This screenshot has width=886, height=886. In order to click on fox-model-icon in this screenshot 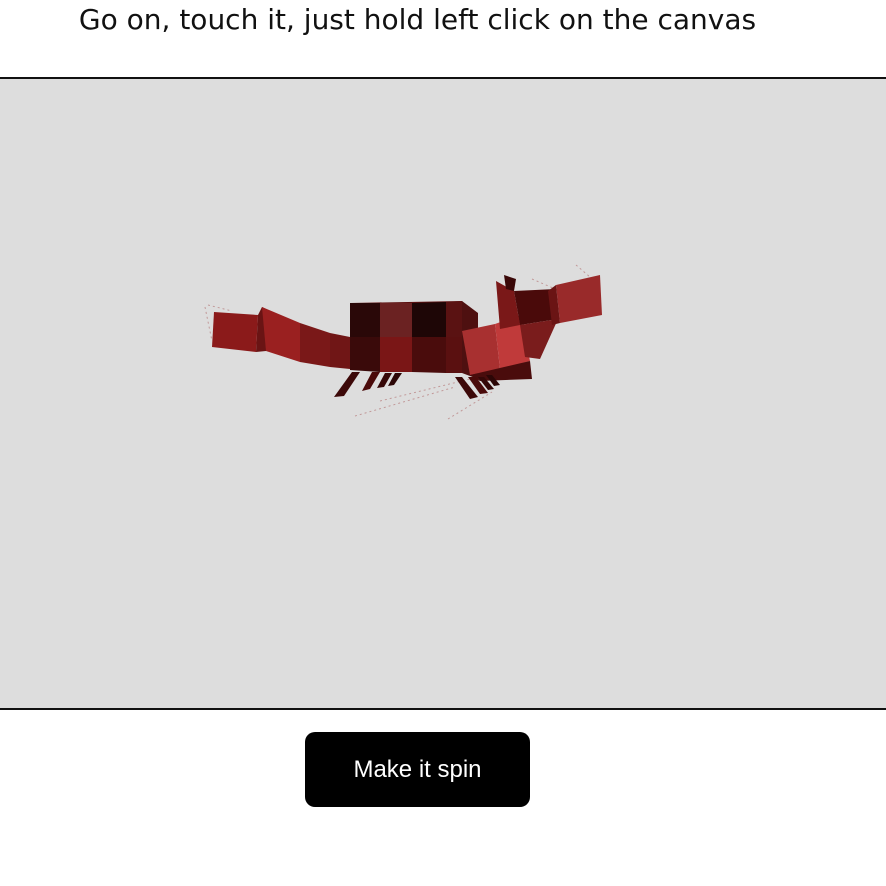, I will do `click(403, 342)`.